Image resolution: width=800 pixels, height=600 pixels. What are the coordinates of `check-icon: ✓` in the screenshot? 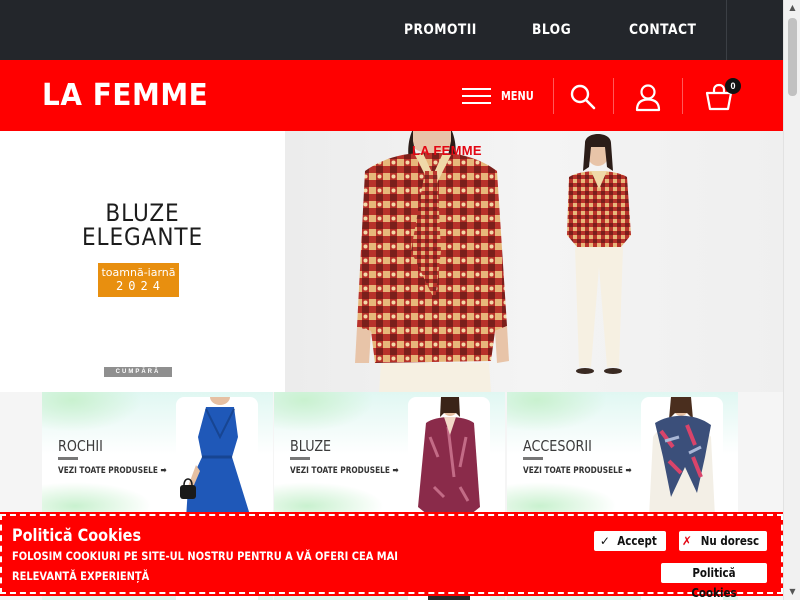 It's located at (604, 541).